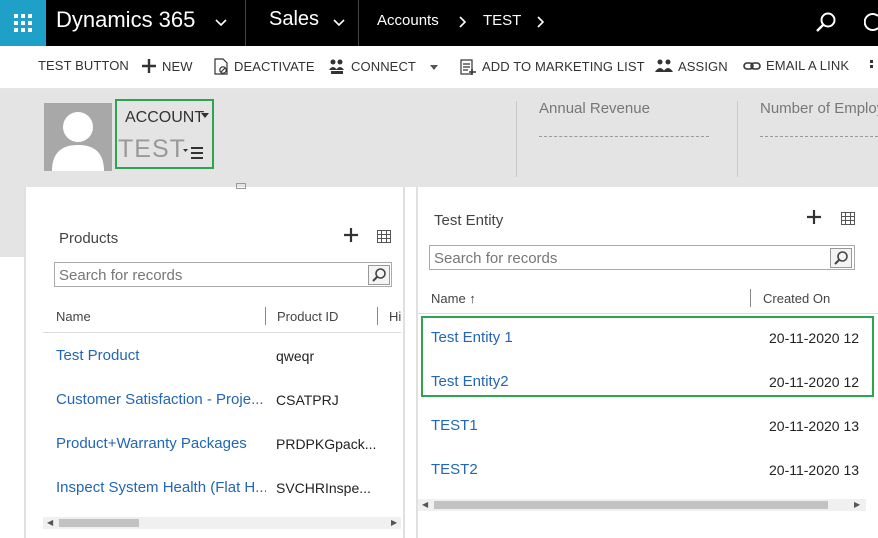 The image size is (878, 538). Describe the element at coordinates (563, 66) in the screenshot. I see `add-to-marketing-list-label: ADD TO MARKETING LIST` at that location.